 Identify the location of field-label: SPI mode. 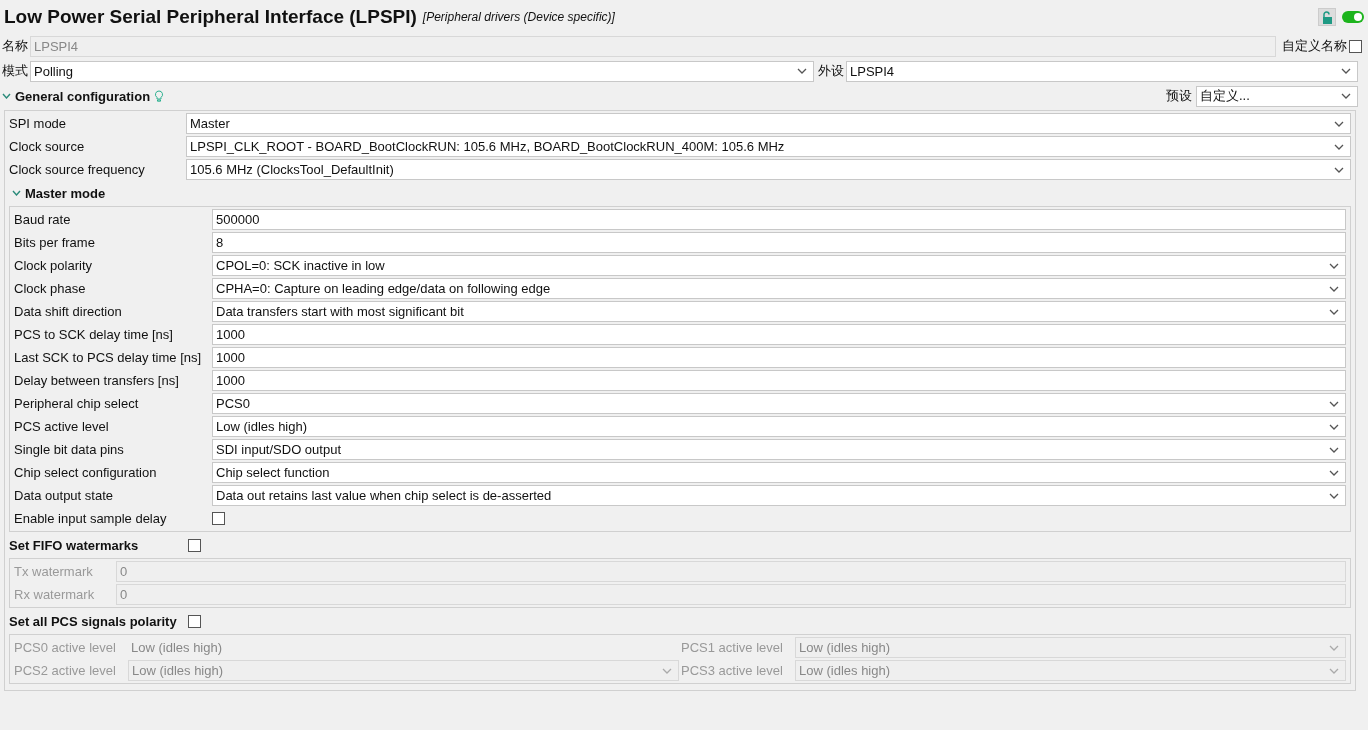
(38, 123).